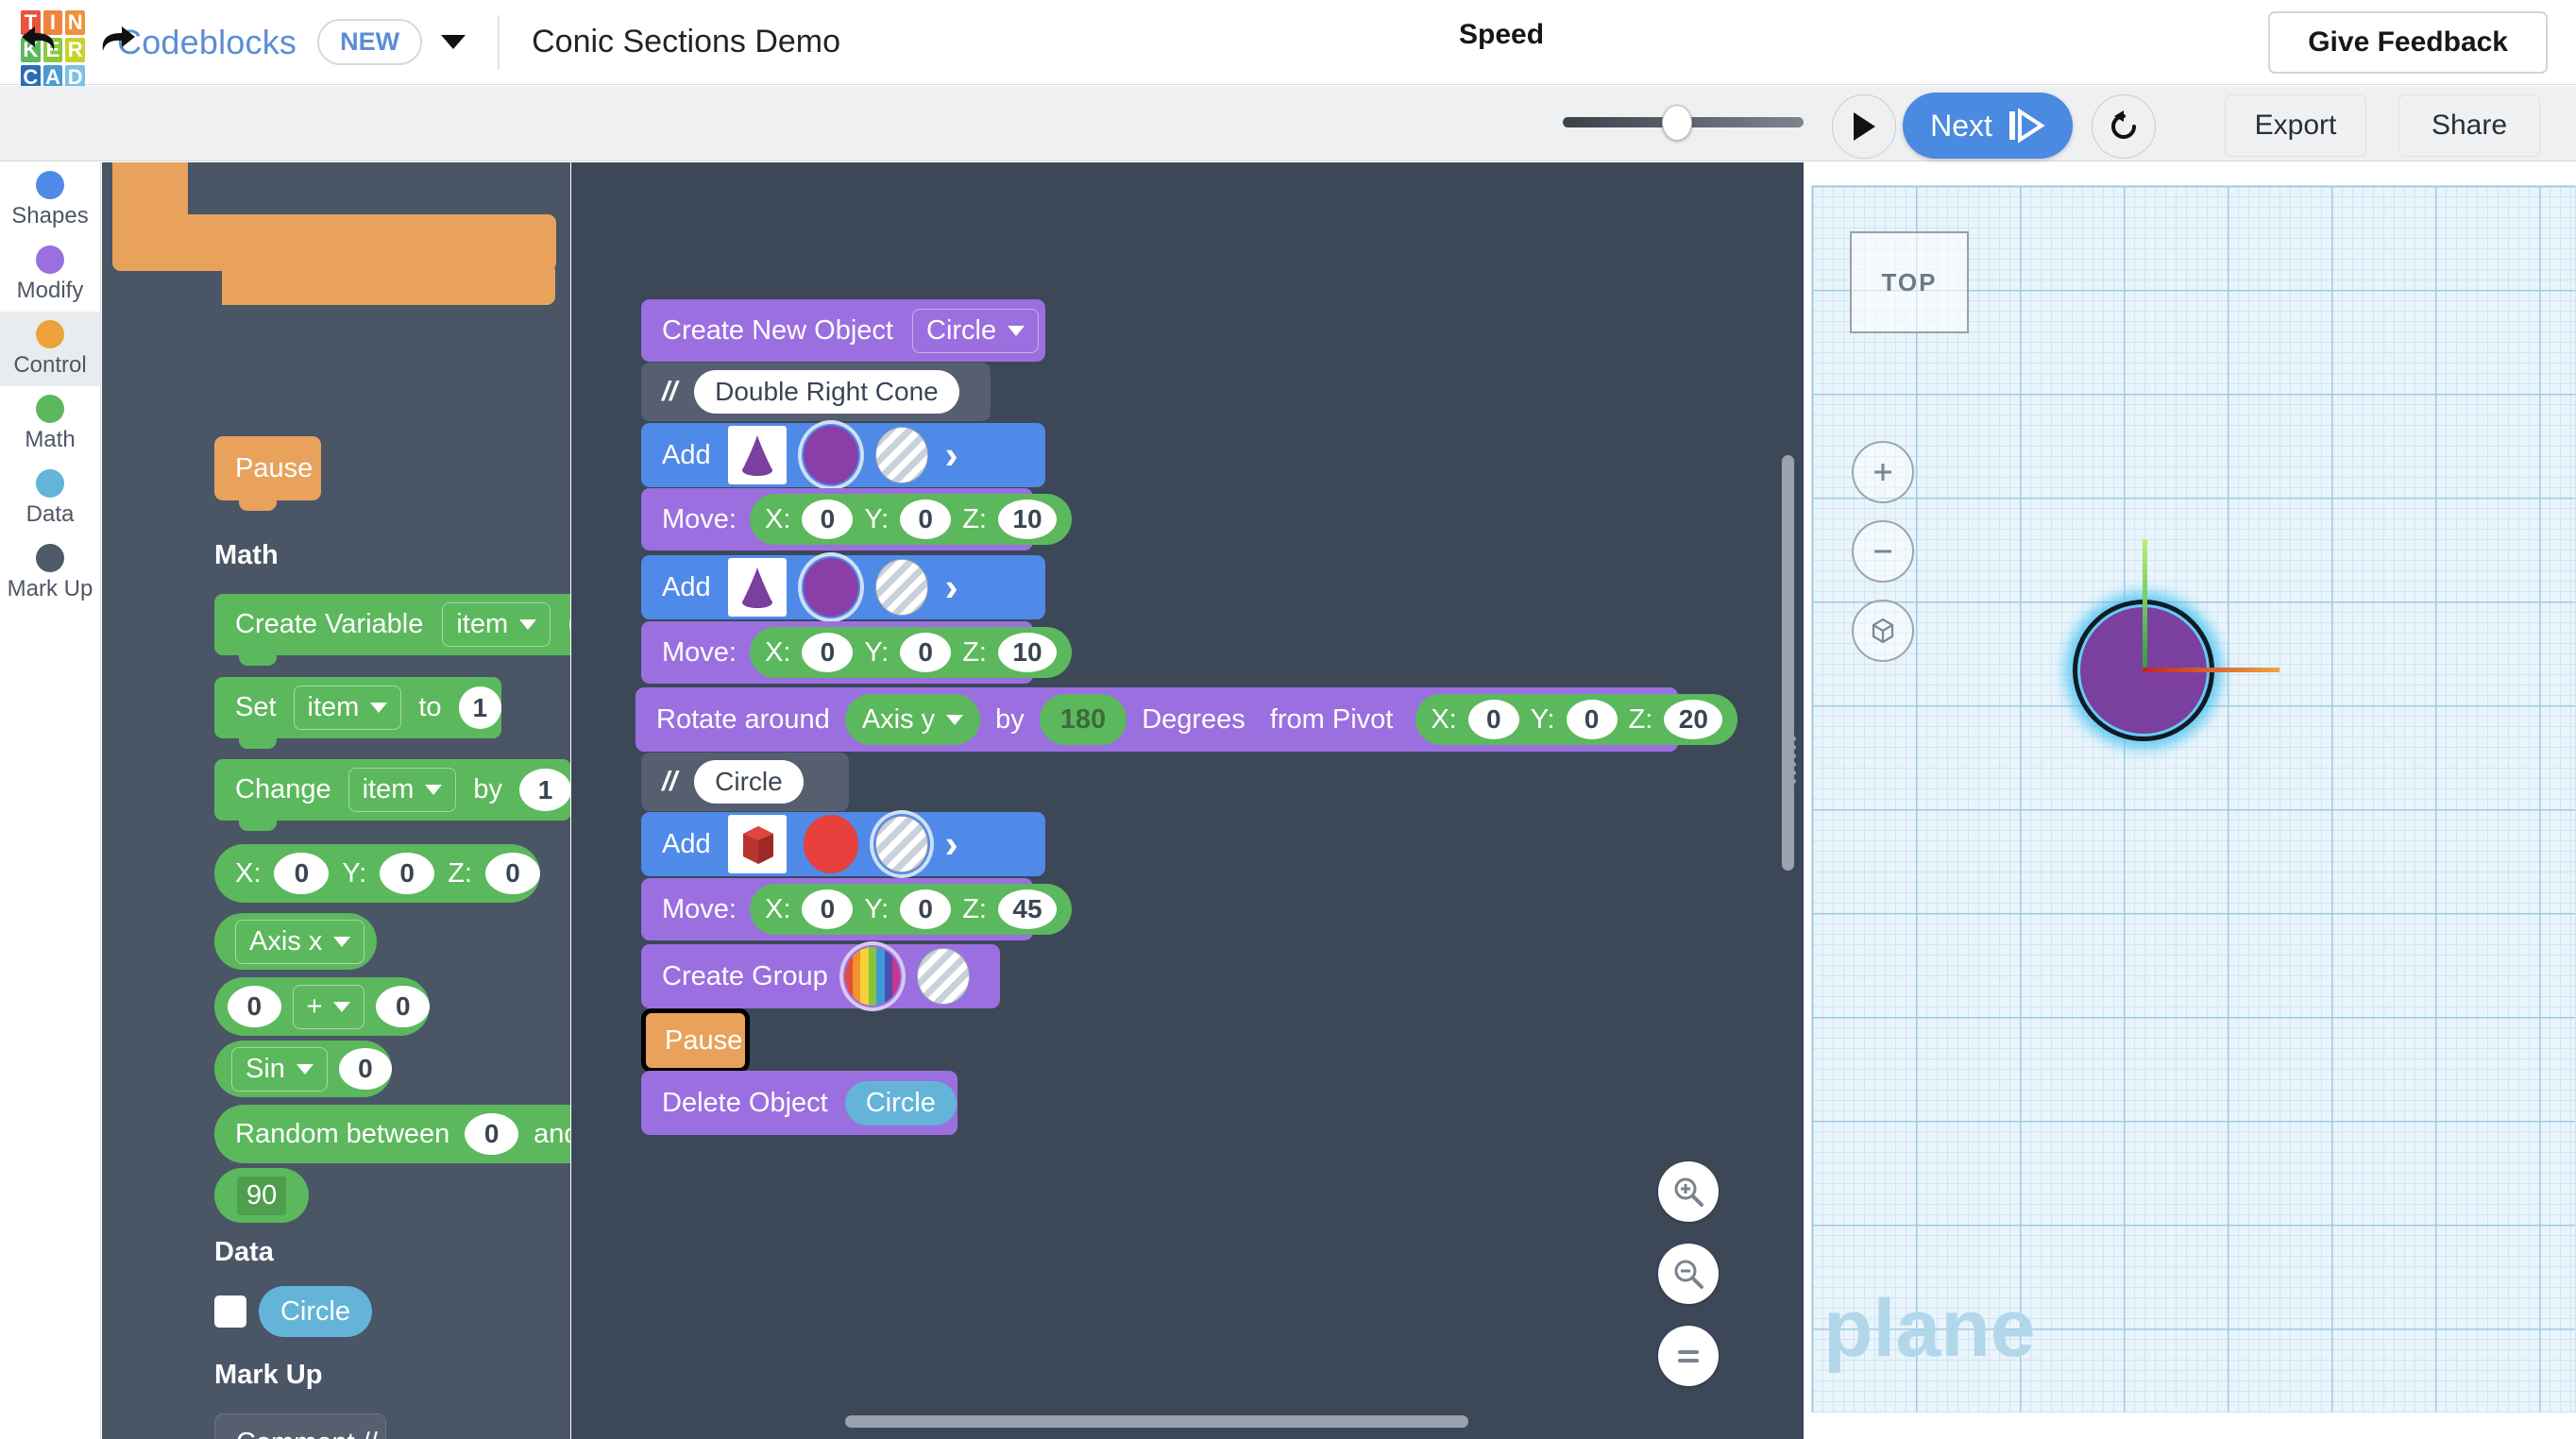 This screenshot has width=2576, height=1439. I want to click on rail-item-mark-up: Mark Up, so click(50, 572).